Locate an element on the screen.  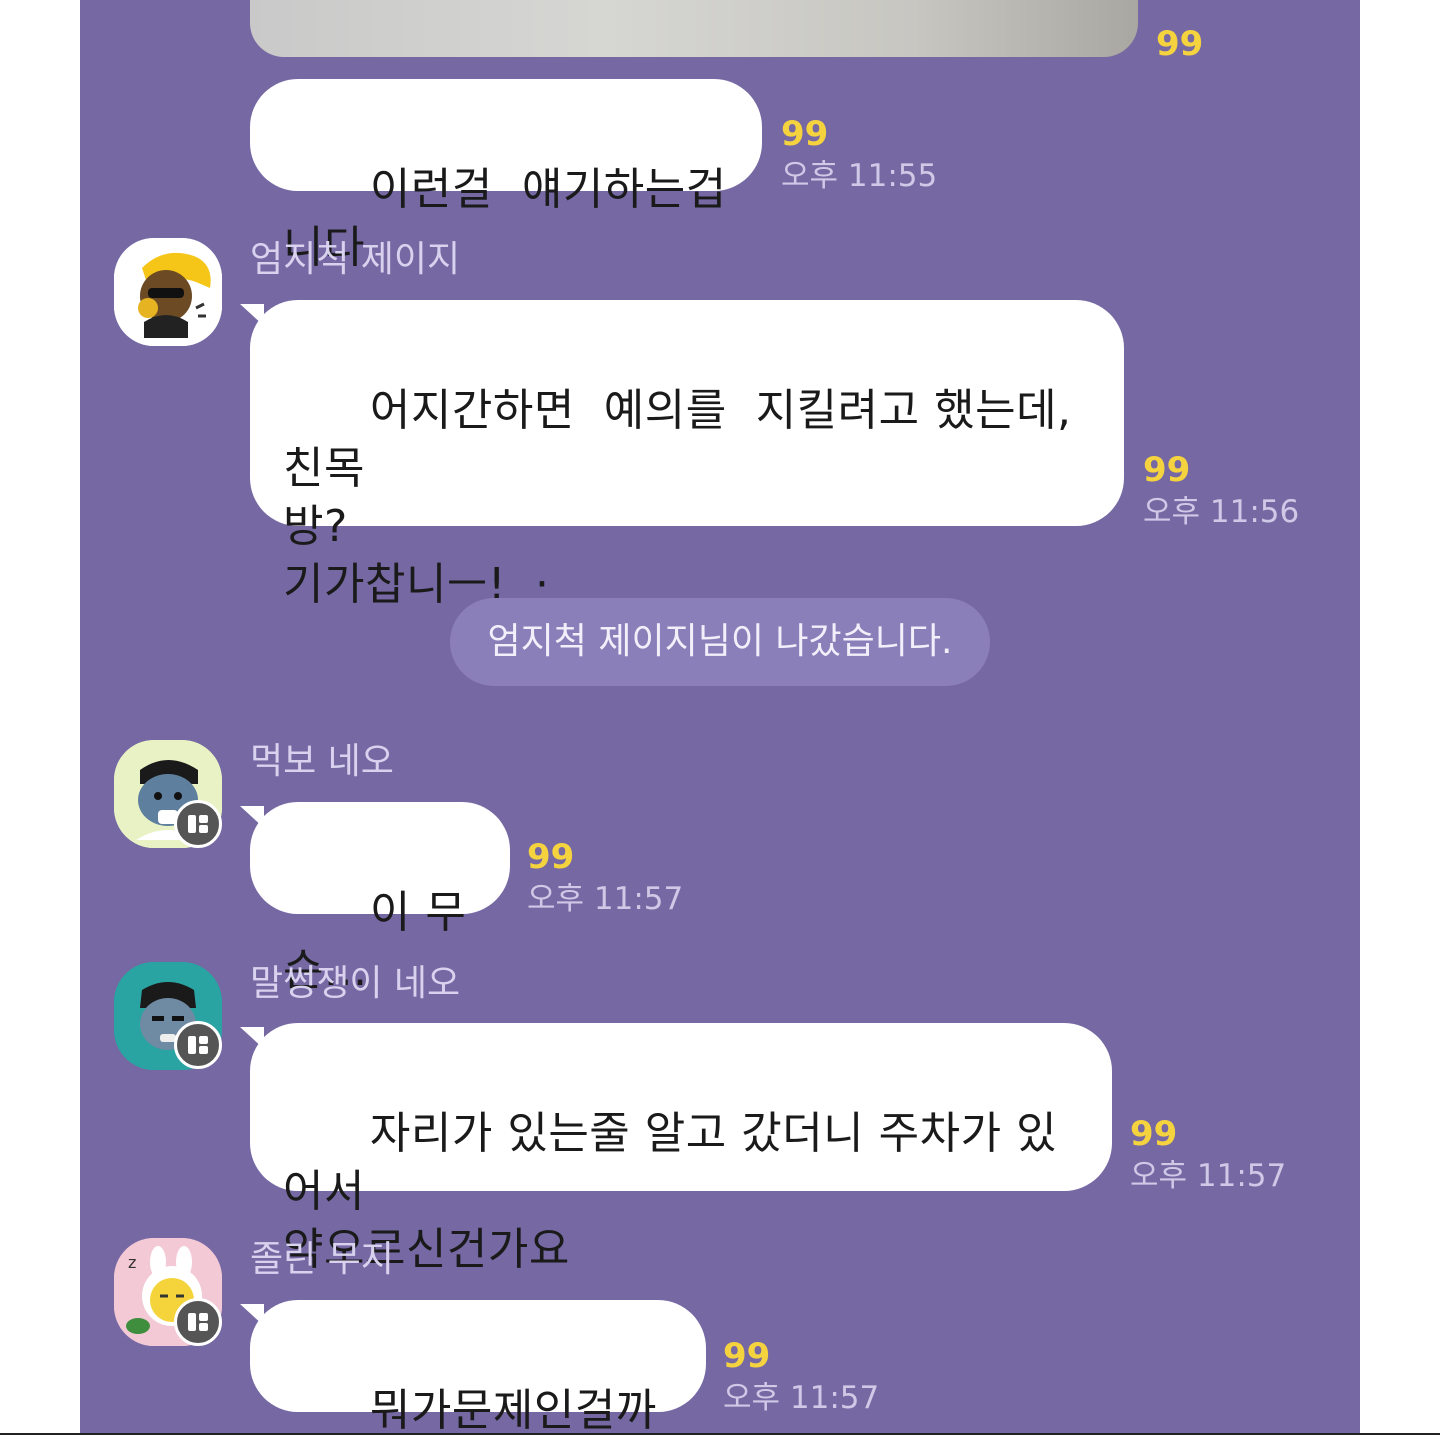
message-bubble: 이런걸 얘기하는겁니다 is located at coordinates (506, 176).